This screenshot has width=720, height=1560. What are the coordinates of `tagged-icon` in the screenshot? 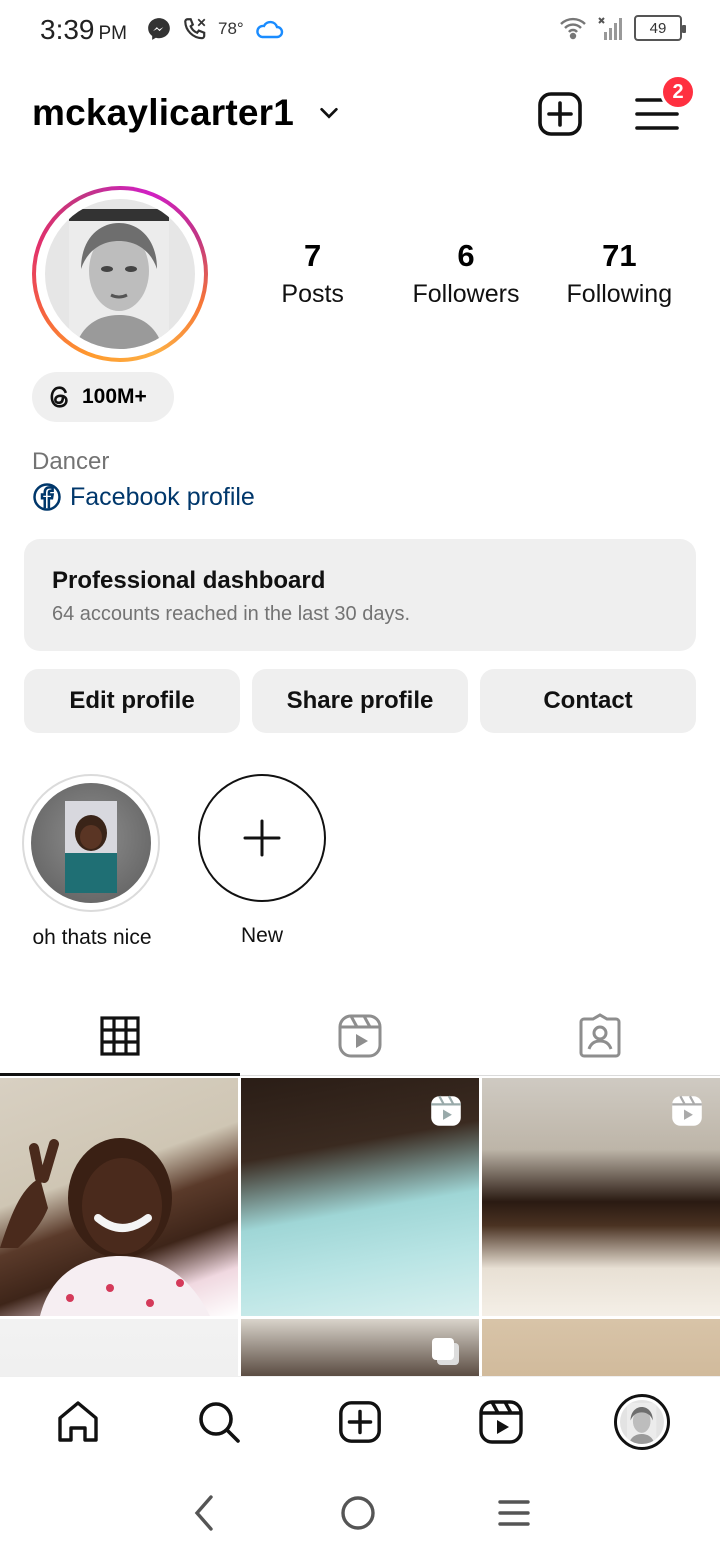 It's located at (600, 1034).